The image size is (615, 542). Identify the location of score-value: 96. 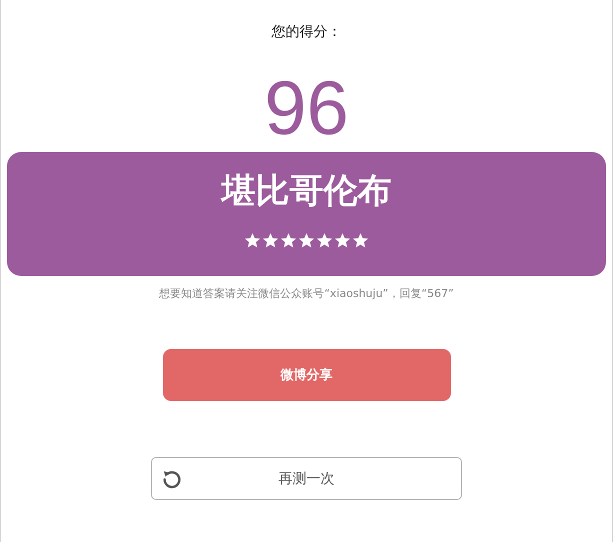
(306, 109).